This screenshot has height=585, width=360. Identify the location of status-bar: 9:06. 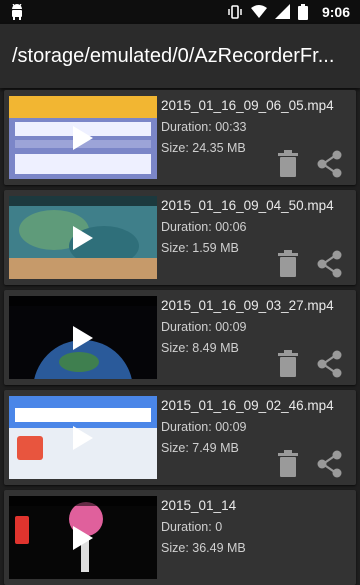
(180, 12).